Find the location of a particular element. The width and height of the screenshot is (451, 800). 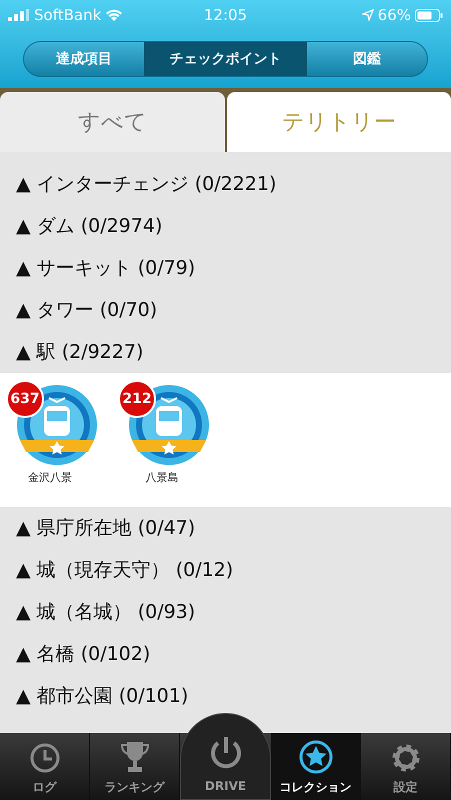

category-row: ▲ 県庁所在地 (0/47) is located at coordinates (225, 528).